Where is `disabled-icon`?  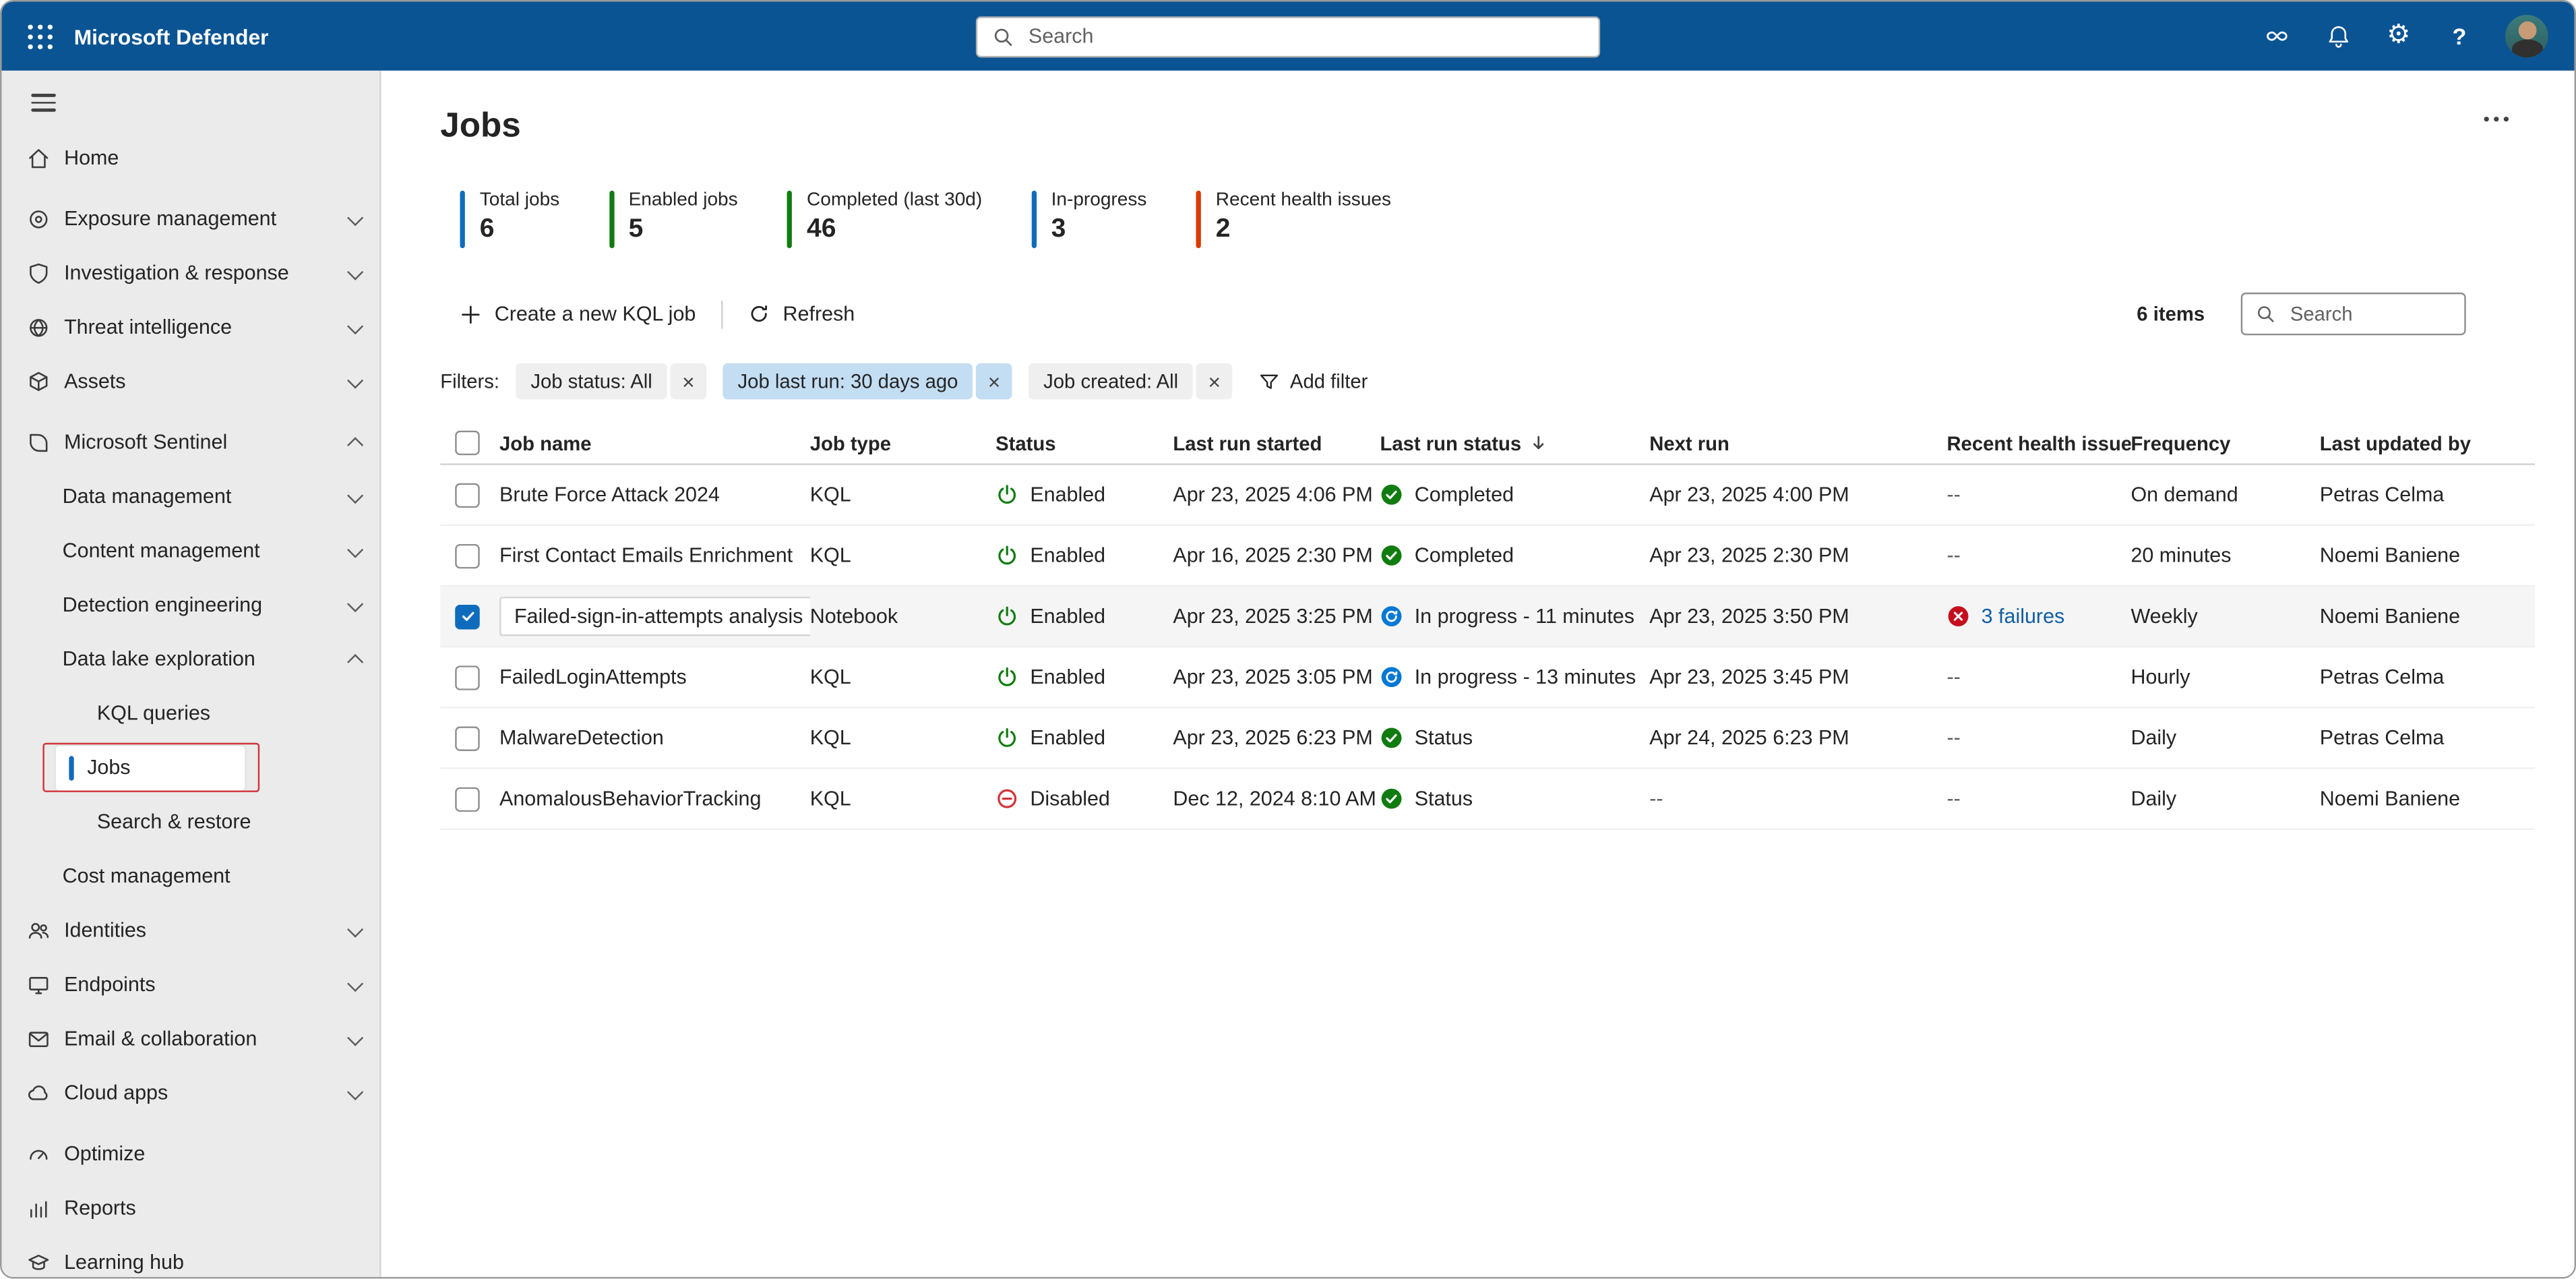 disabled-icon is located at coordinates (1008, 798).